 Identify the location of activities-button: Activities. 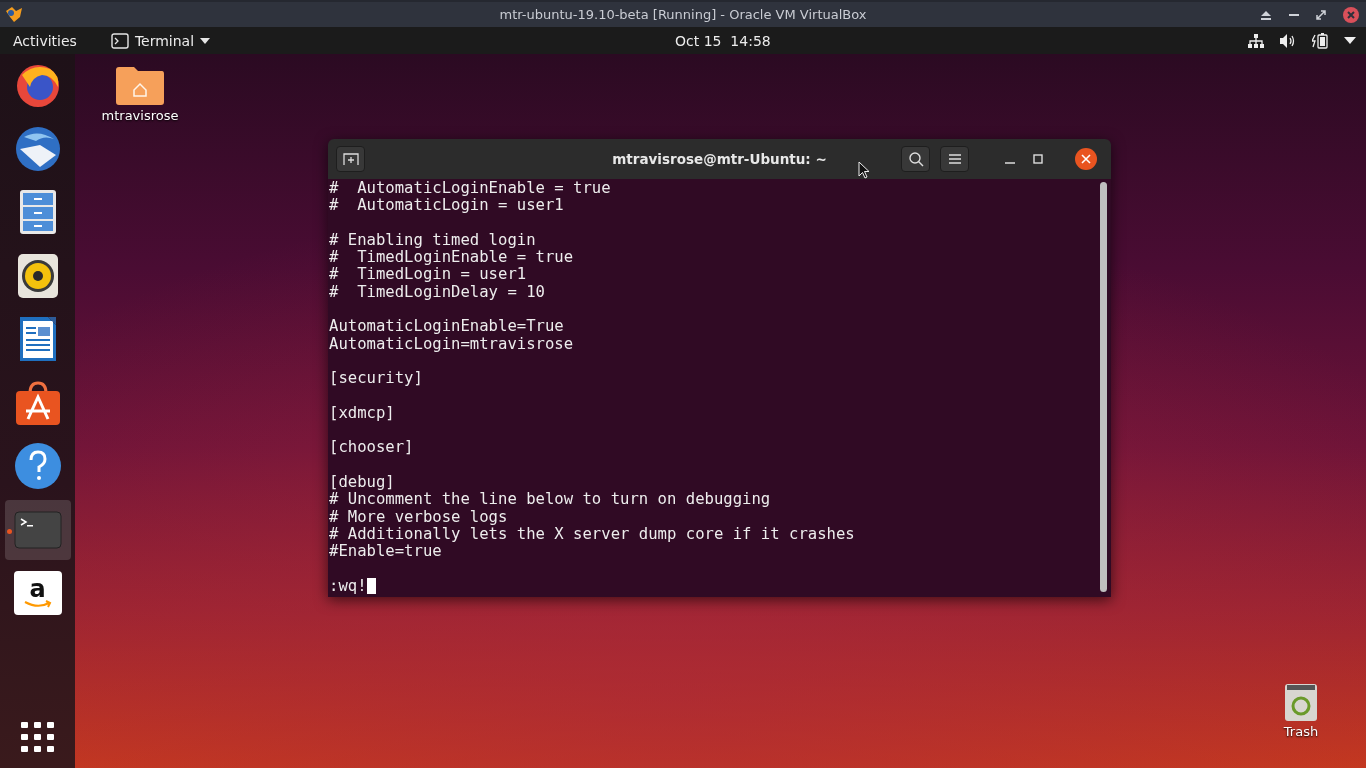
(45, 40).